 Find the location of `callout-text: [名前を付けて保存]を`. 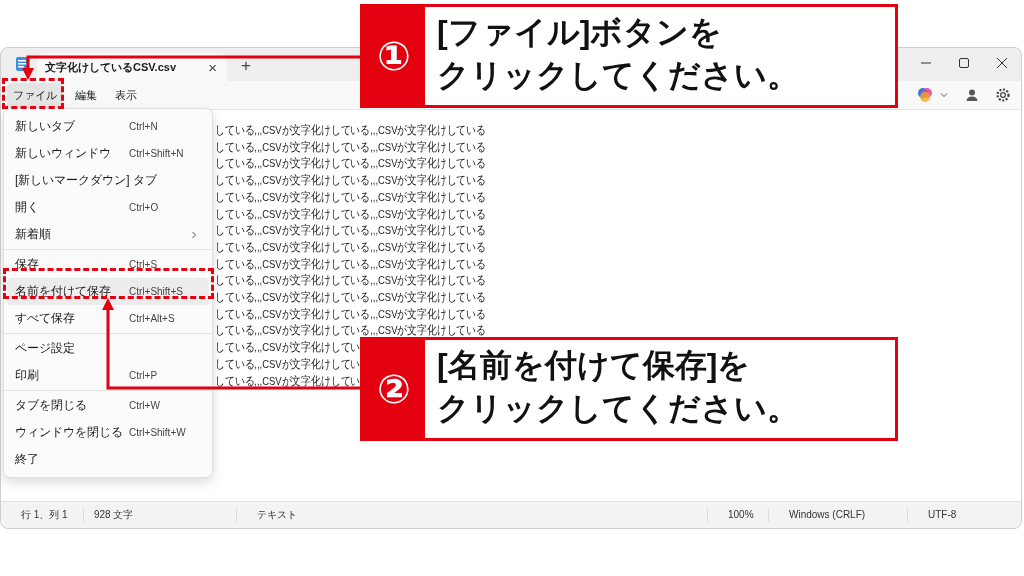

callout-text: [名前を付けて保存]を is located at coordinates (594, 365).